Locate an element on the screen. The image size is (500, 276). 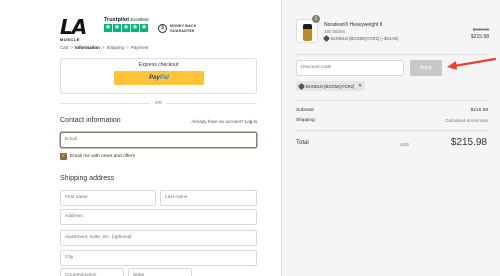
remove-discount-icon: ✕ is located at coordinates (360, 86).